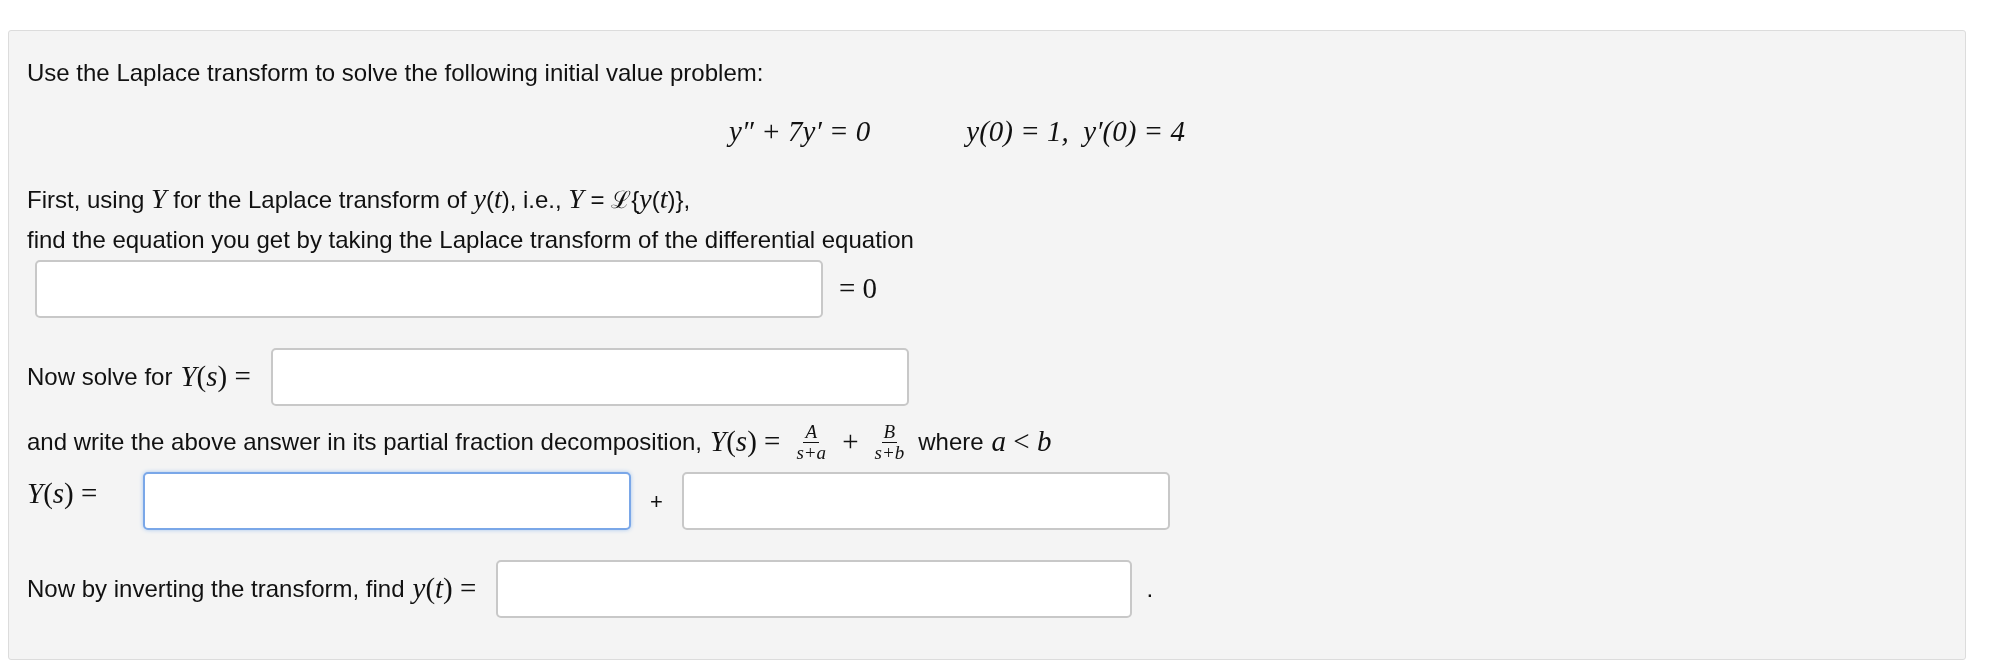  I want to click on instruction-text: Now by inverting the transform, find, so click(216, 589).